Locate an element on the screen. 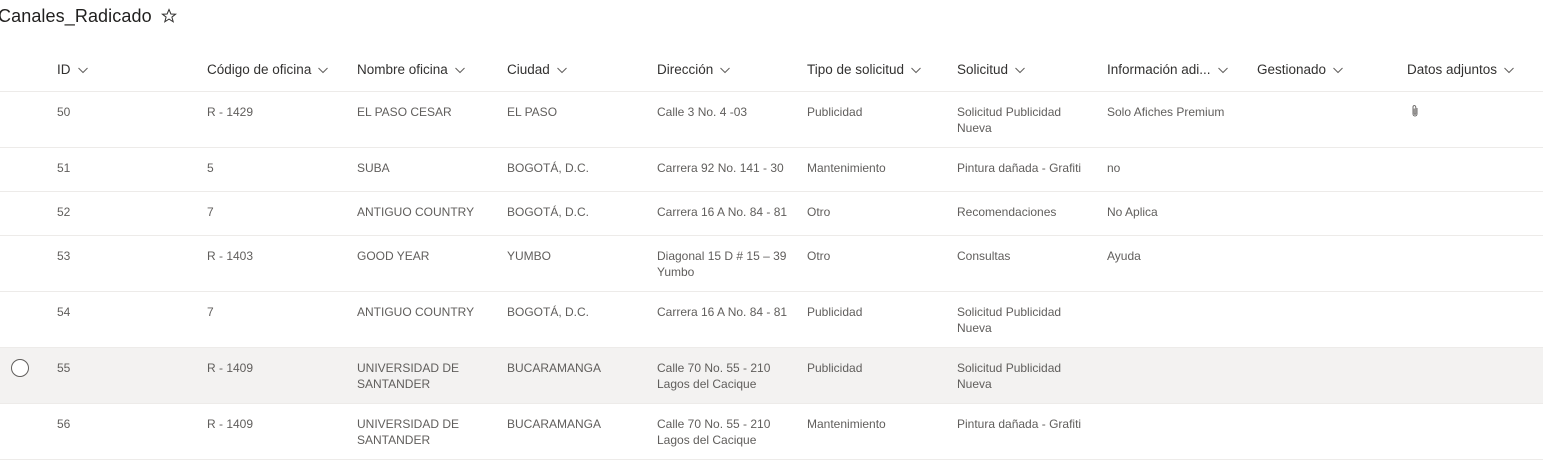 The image size is (1543, 465). list-header: Canales_Radicado is located at coordinates (88, 16).